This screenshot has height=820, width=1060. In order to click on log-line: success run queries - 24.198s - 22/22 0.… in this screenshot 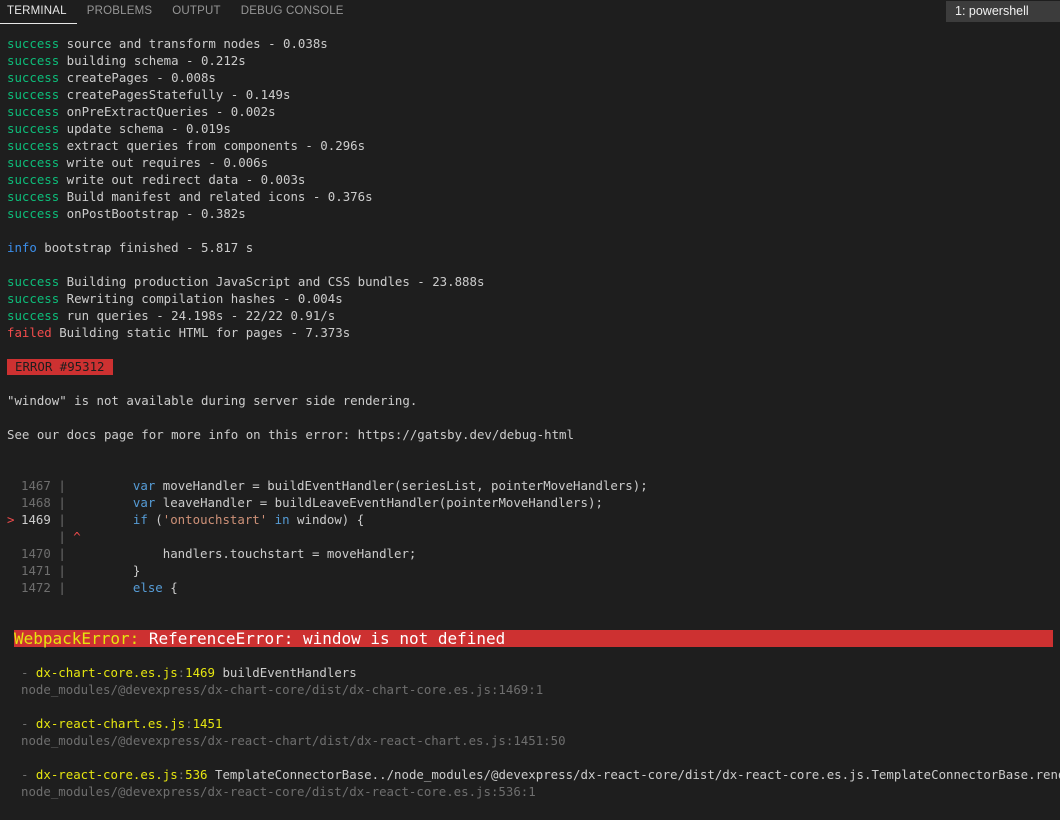, I will do `click(171, 315)`.